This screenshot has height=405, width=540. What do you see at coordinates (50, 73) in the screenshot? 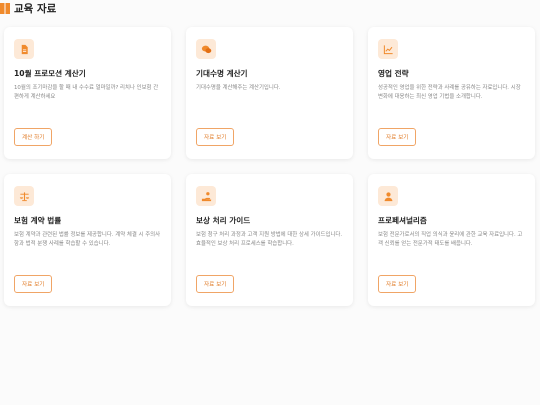
I see `card-title: 10월 프로모션 계산기` at bounding box center [50, 73].